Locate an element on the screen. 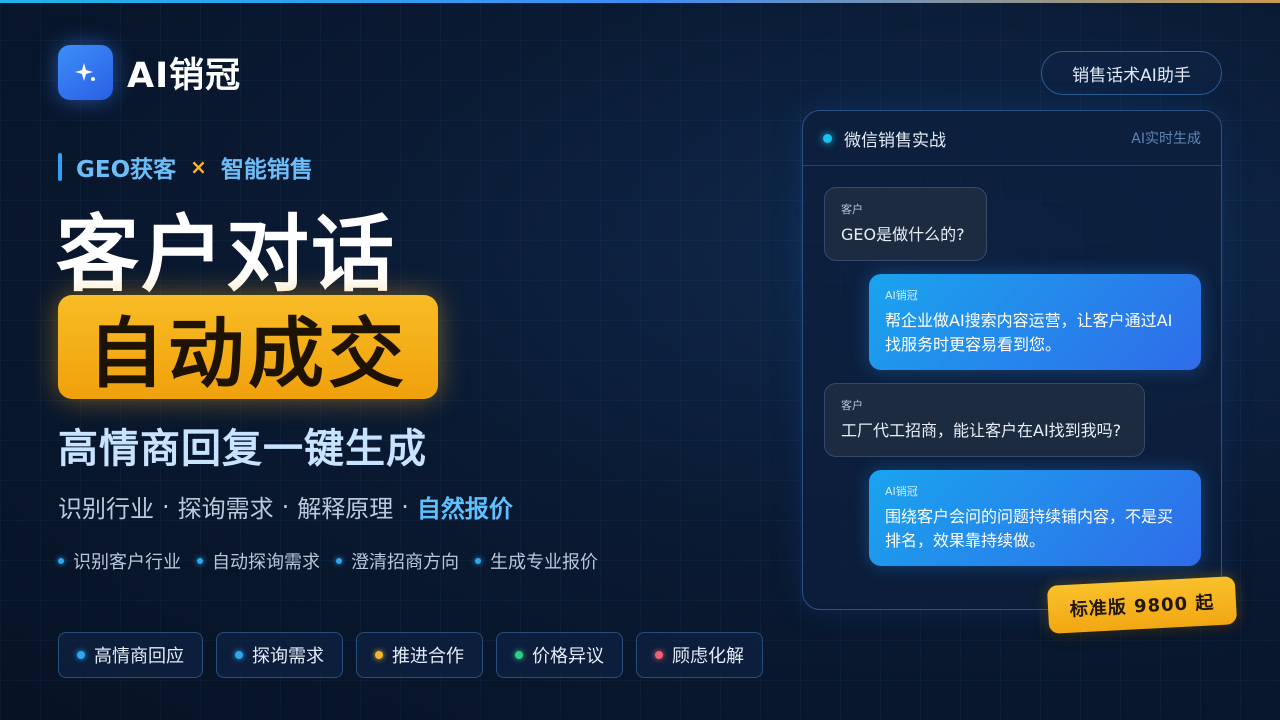 The image size is (1280, 720). chip-high-eq-reply: 高情商回应 is located at coordinates (130, 655).